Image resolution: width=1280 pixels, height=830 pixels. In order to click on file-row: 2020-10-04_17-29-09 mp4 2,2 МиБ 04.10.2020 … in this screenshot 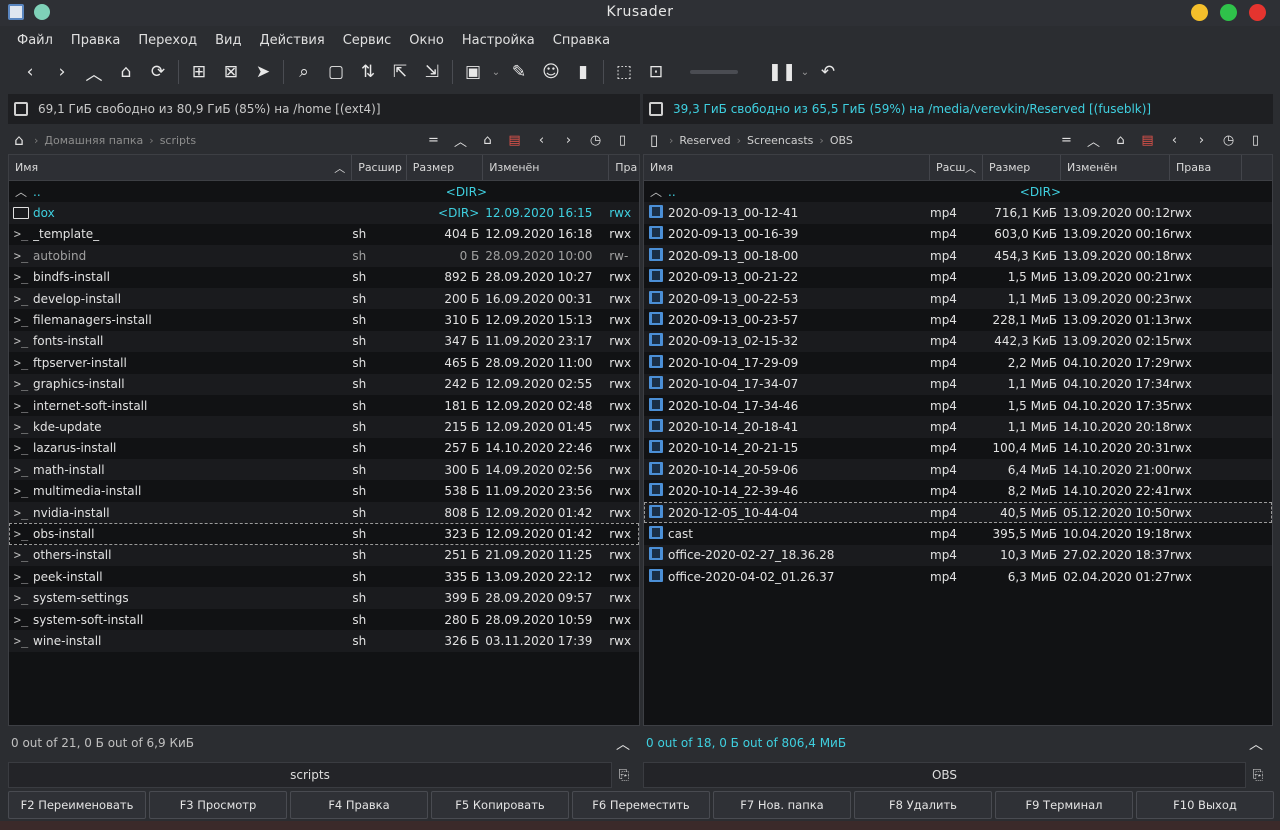, I will do `click(958, 362)`.